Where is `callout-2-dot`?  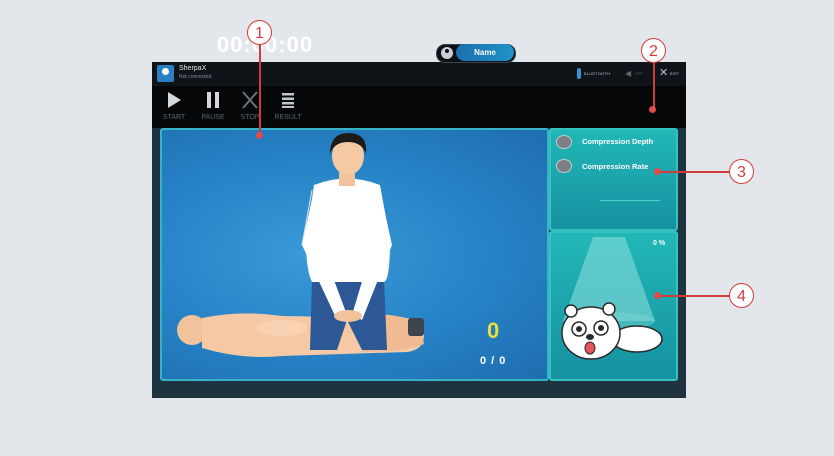
callout-2-dot is located at coordinates (652, 109).